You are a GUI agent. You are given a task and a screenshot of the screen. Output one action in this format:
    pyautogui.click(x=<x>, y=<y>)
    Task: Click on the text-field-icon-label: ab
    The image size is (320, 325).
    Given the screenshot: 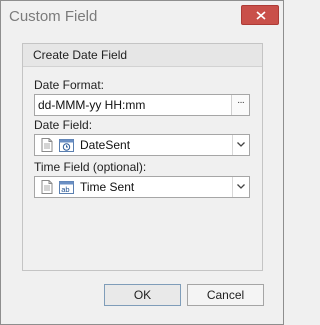 What is the action you would take?
    pyautogui.click(x=65, y=189)
    